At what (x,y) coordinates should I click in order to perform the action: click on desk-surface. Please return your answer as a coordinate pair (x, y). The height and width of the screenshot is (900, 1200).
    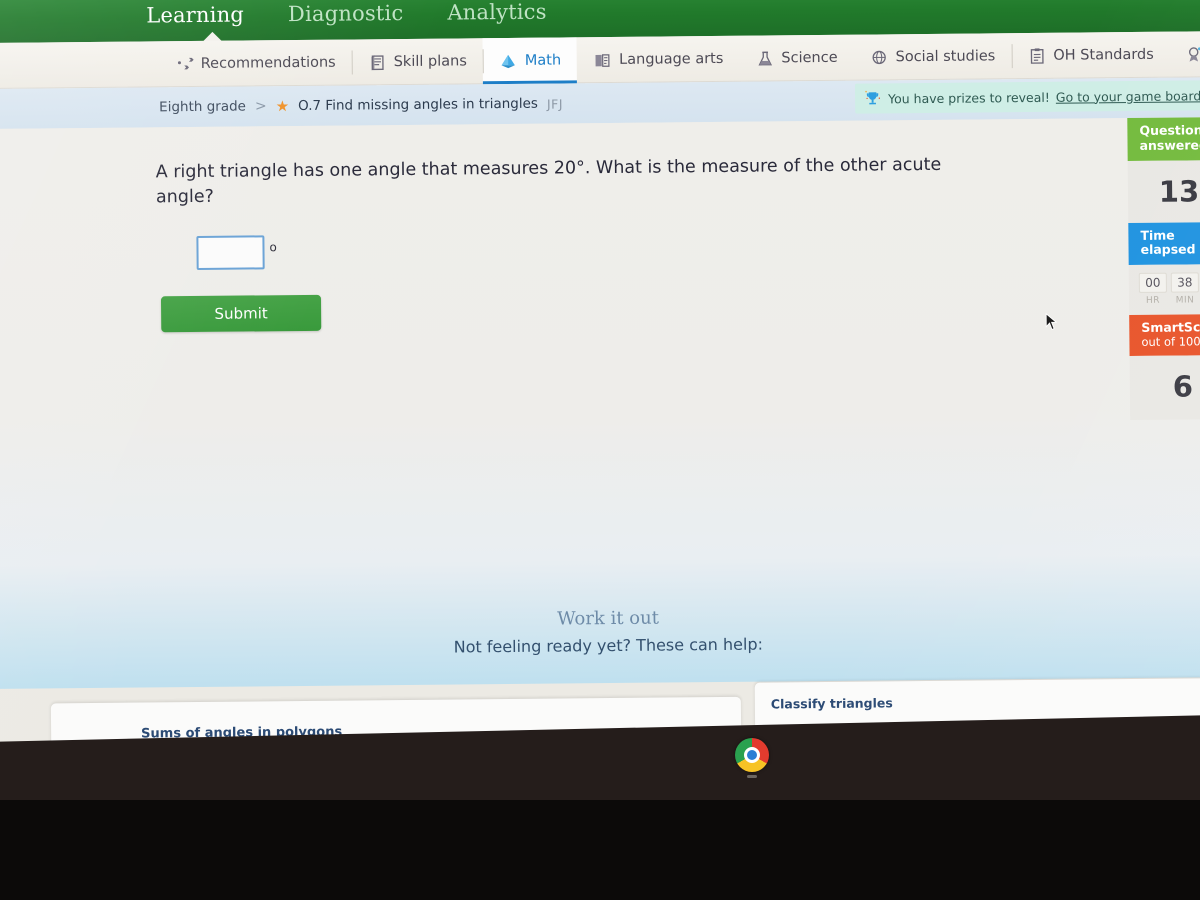
    Looking at the image, I should click on (600, 850).